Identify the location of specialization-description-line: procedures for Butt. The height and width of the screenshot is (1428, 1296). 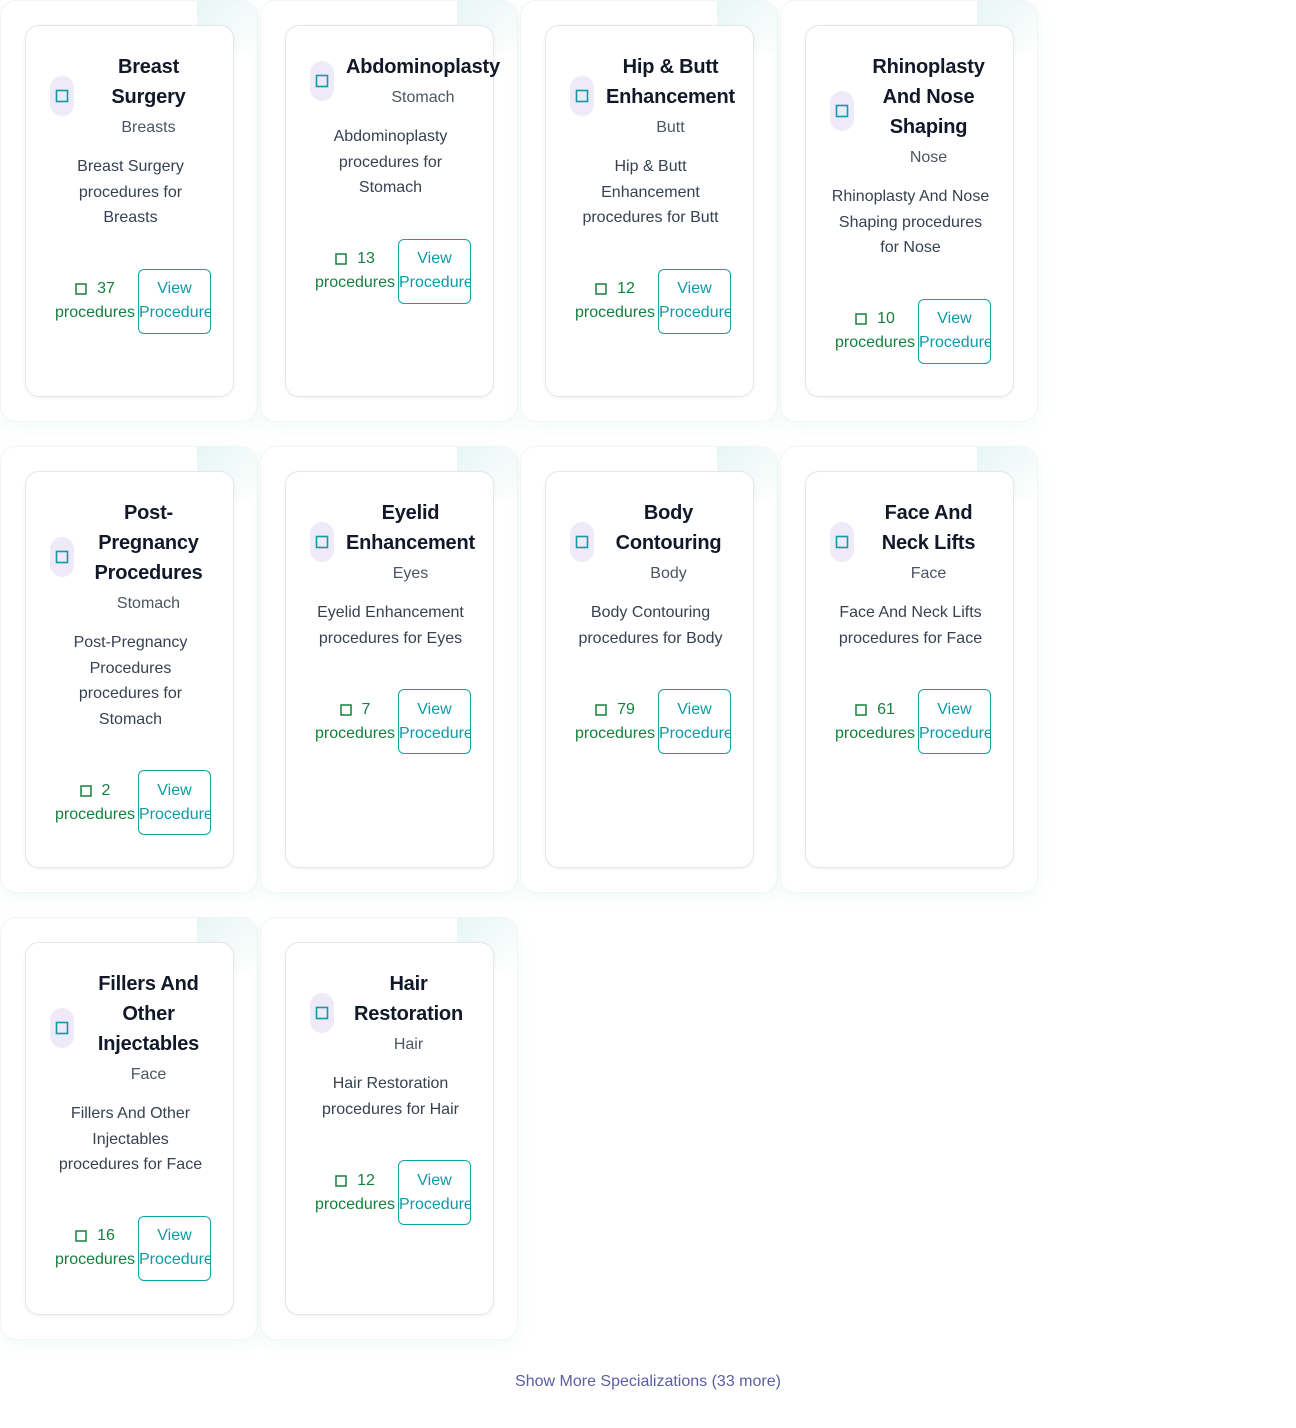
(650, 217).